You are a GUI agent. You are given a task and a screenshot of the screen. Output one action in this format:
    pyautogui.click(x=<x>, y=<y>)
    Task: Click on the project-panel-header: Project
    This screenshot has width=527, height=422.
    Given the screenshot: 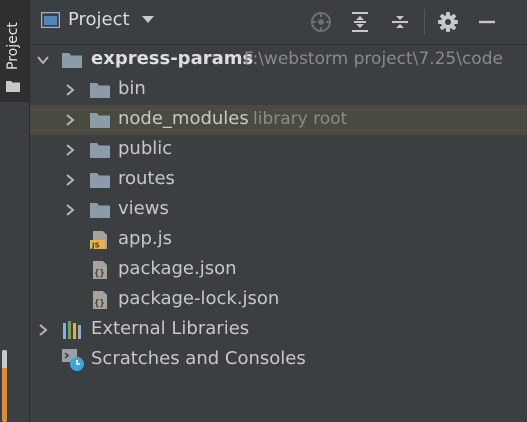 What is the action you would take?
    pyautogui.click(x=278, y=22)
    